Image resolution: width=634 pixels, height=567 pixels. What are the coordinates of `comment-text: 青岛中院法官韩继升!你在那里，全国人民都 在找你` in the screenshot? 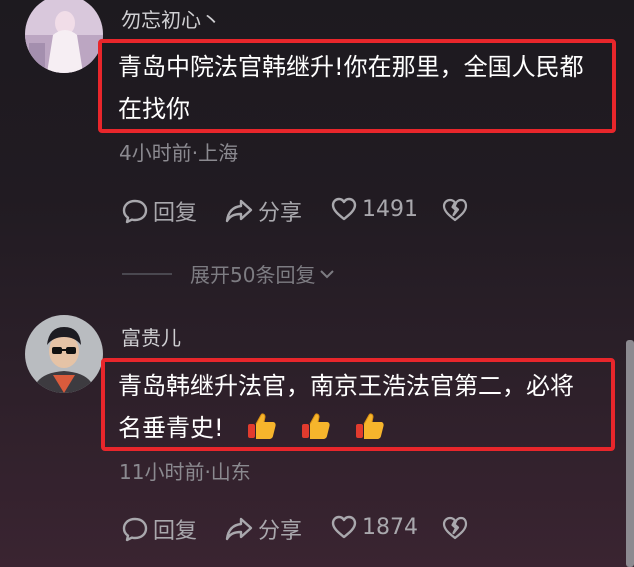 It's located at (351, 88).